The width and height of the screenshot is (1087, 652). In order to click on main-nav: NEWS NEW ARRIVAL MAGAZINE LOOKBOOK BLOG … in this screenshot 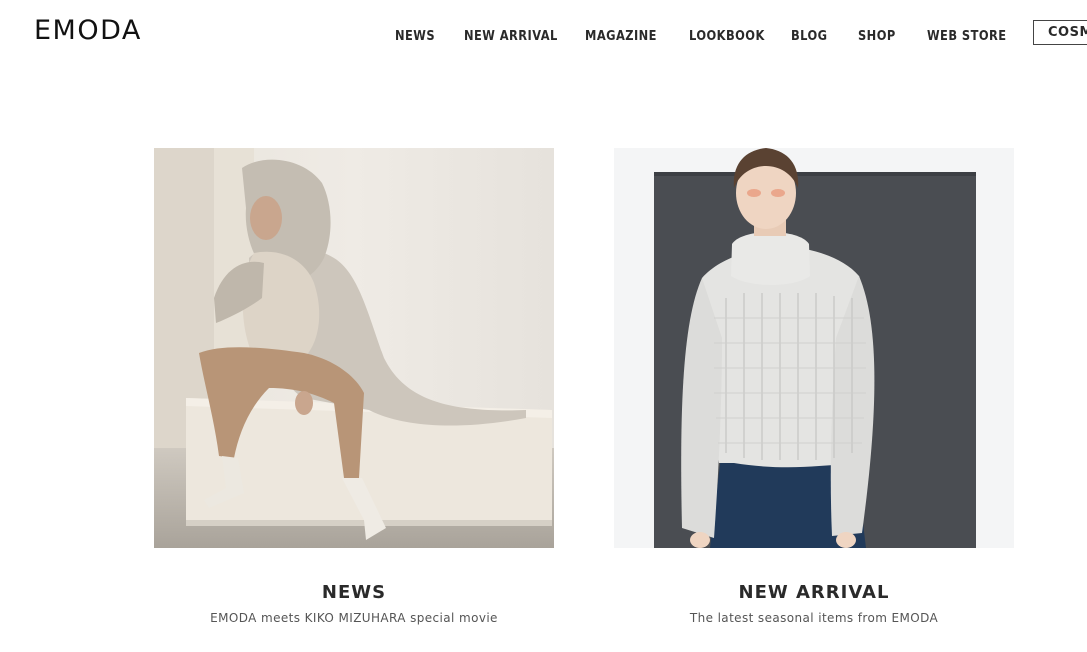, I will do `click(543, 35)`.